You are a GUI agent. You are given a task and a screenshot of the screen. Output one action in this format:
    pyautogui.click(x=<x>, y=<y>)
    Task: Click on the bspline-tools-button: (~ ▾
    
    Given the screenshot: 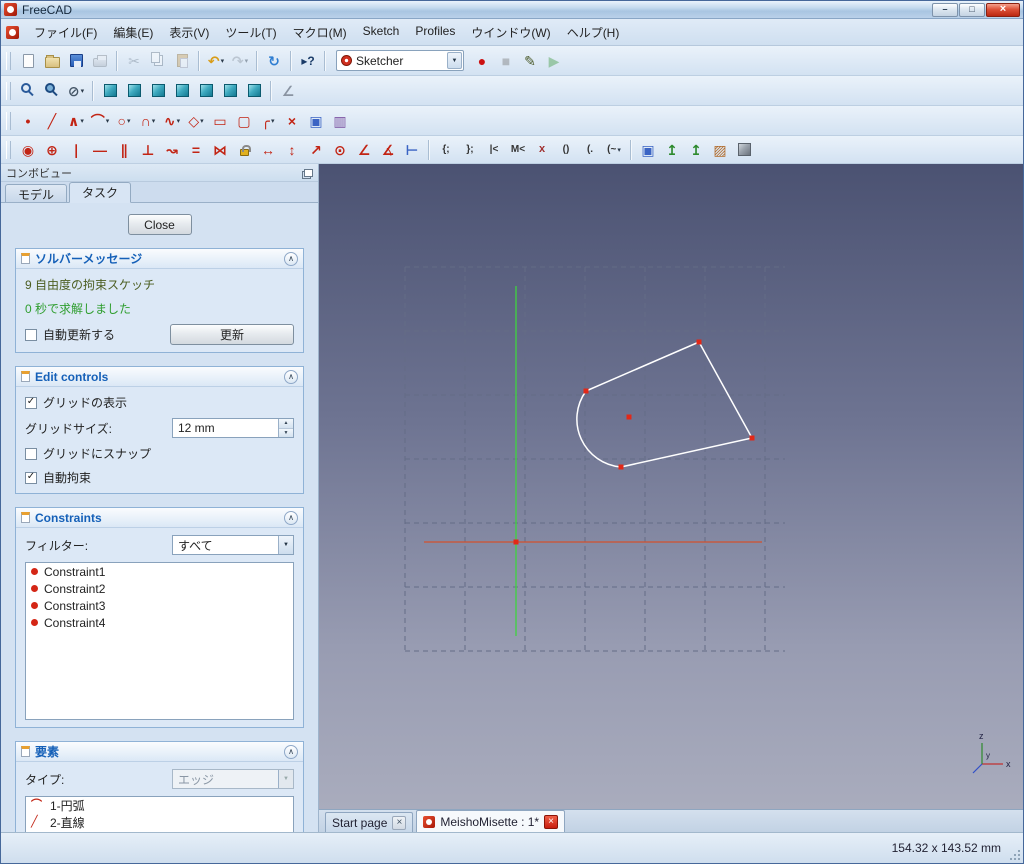 What is the action you would take?
    pyautogui.click(x=614, y=150)
    